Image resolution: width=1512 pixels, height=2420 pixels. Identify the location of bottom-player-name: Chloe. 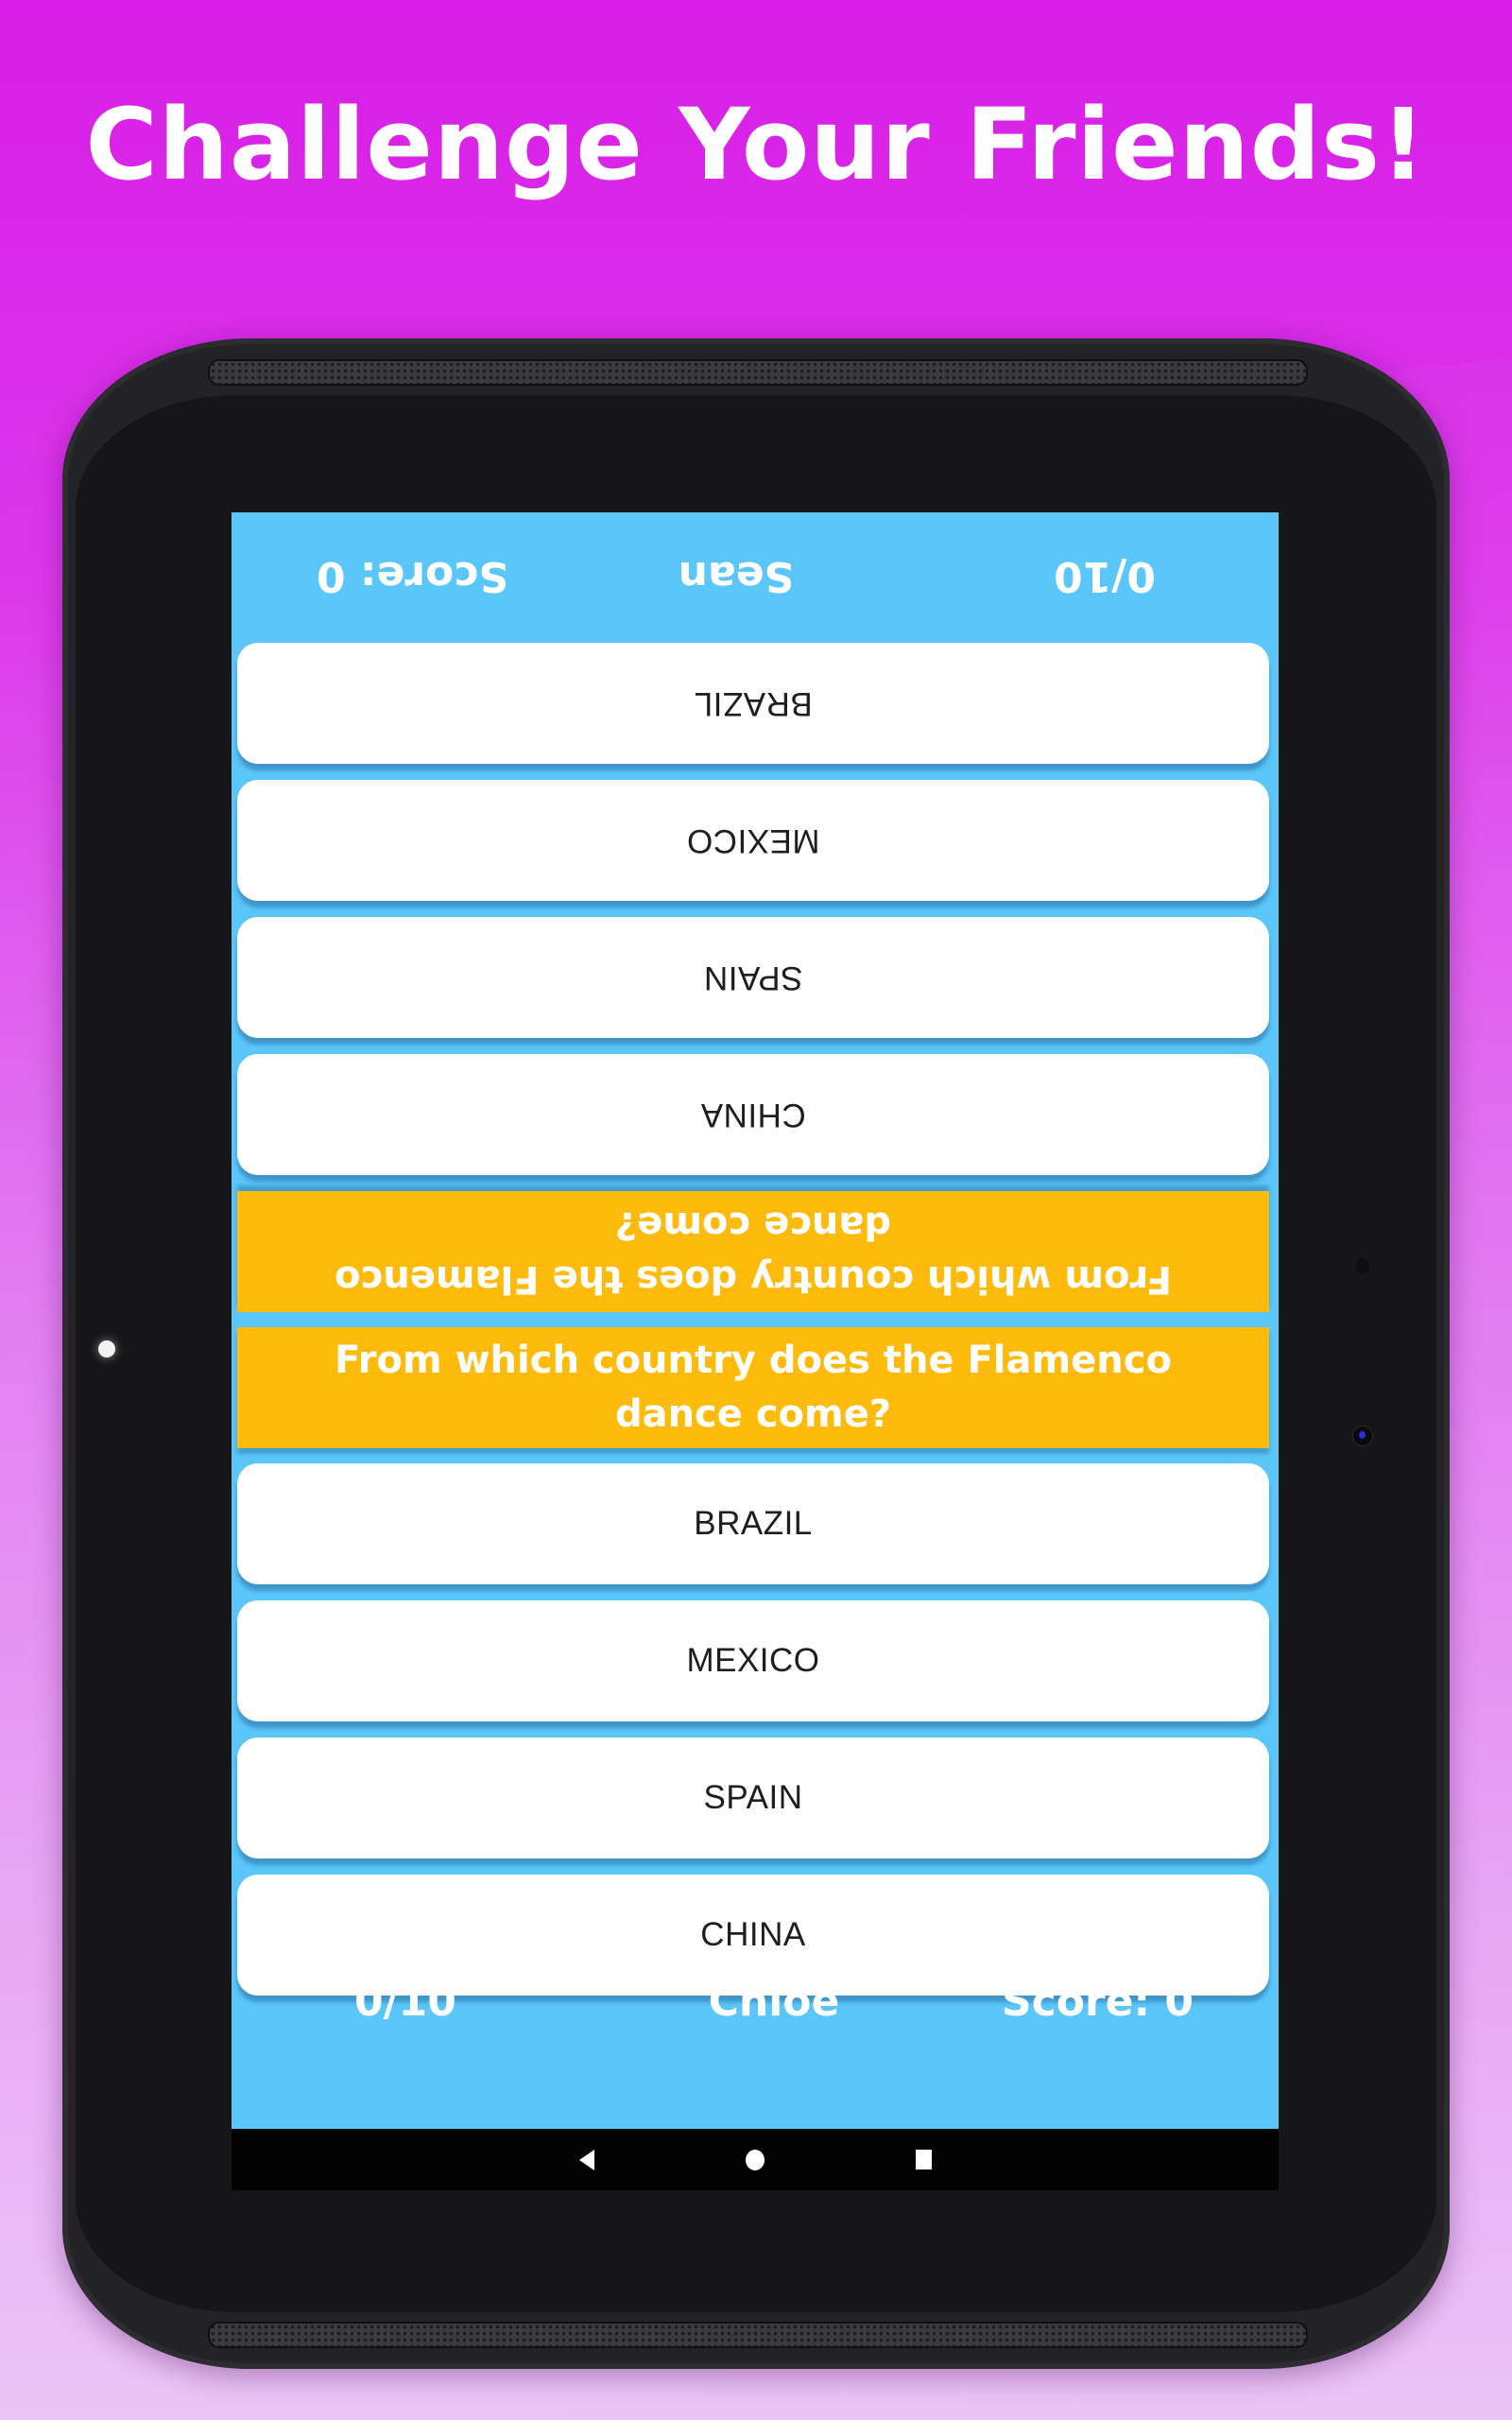
(774, 2002).